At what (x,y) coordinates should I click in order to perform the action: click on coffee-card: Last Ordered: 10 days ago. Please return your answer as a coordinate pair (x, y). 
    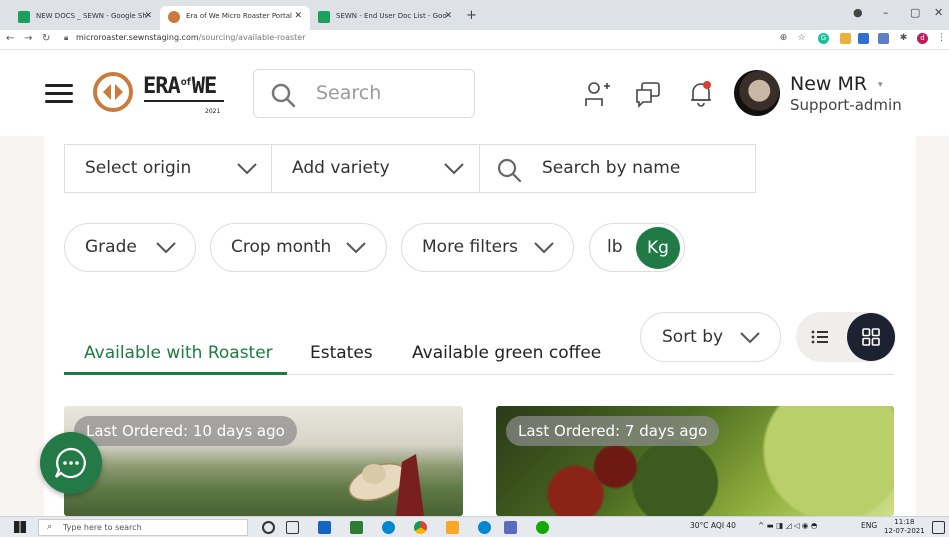
    Looking at the image, I should click on (263, 461).